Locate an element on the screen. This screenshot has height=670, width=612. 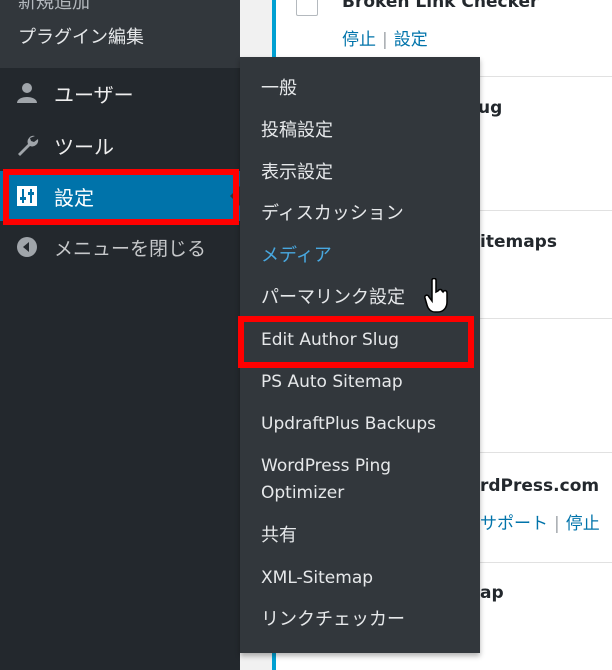
plugin-name-slug: ug is located at coordinates (490, 108).